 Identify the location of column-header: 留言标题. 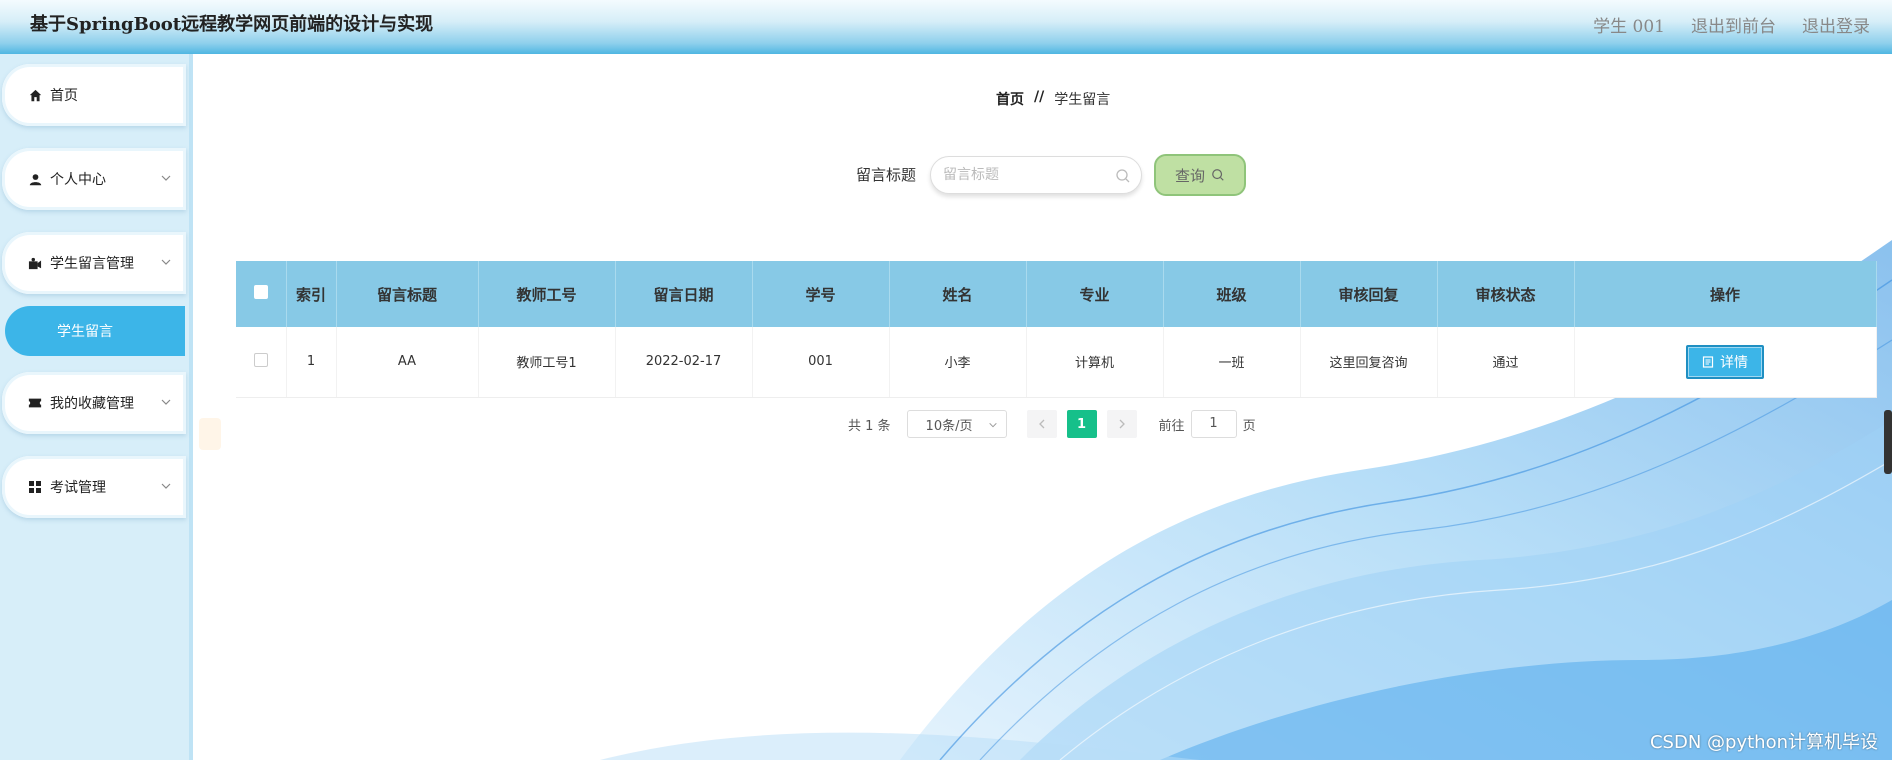
(407, 294).